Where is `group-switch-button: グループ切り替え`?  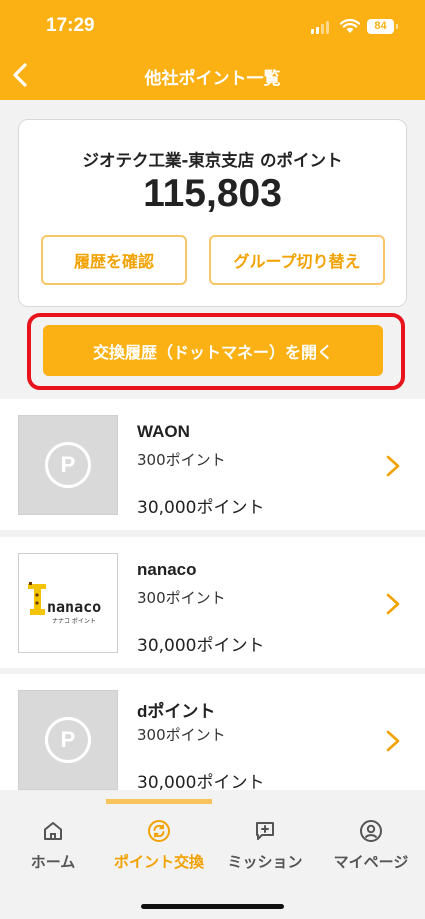
group-switch-button: グループ切り替え is located at coordinates (297, 260).